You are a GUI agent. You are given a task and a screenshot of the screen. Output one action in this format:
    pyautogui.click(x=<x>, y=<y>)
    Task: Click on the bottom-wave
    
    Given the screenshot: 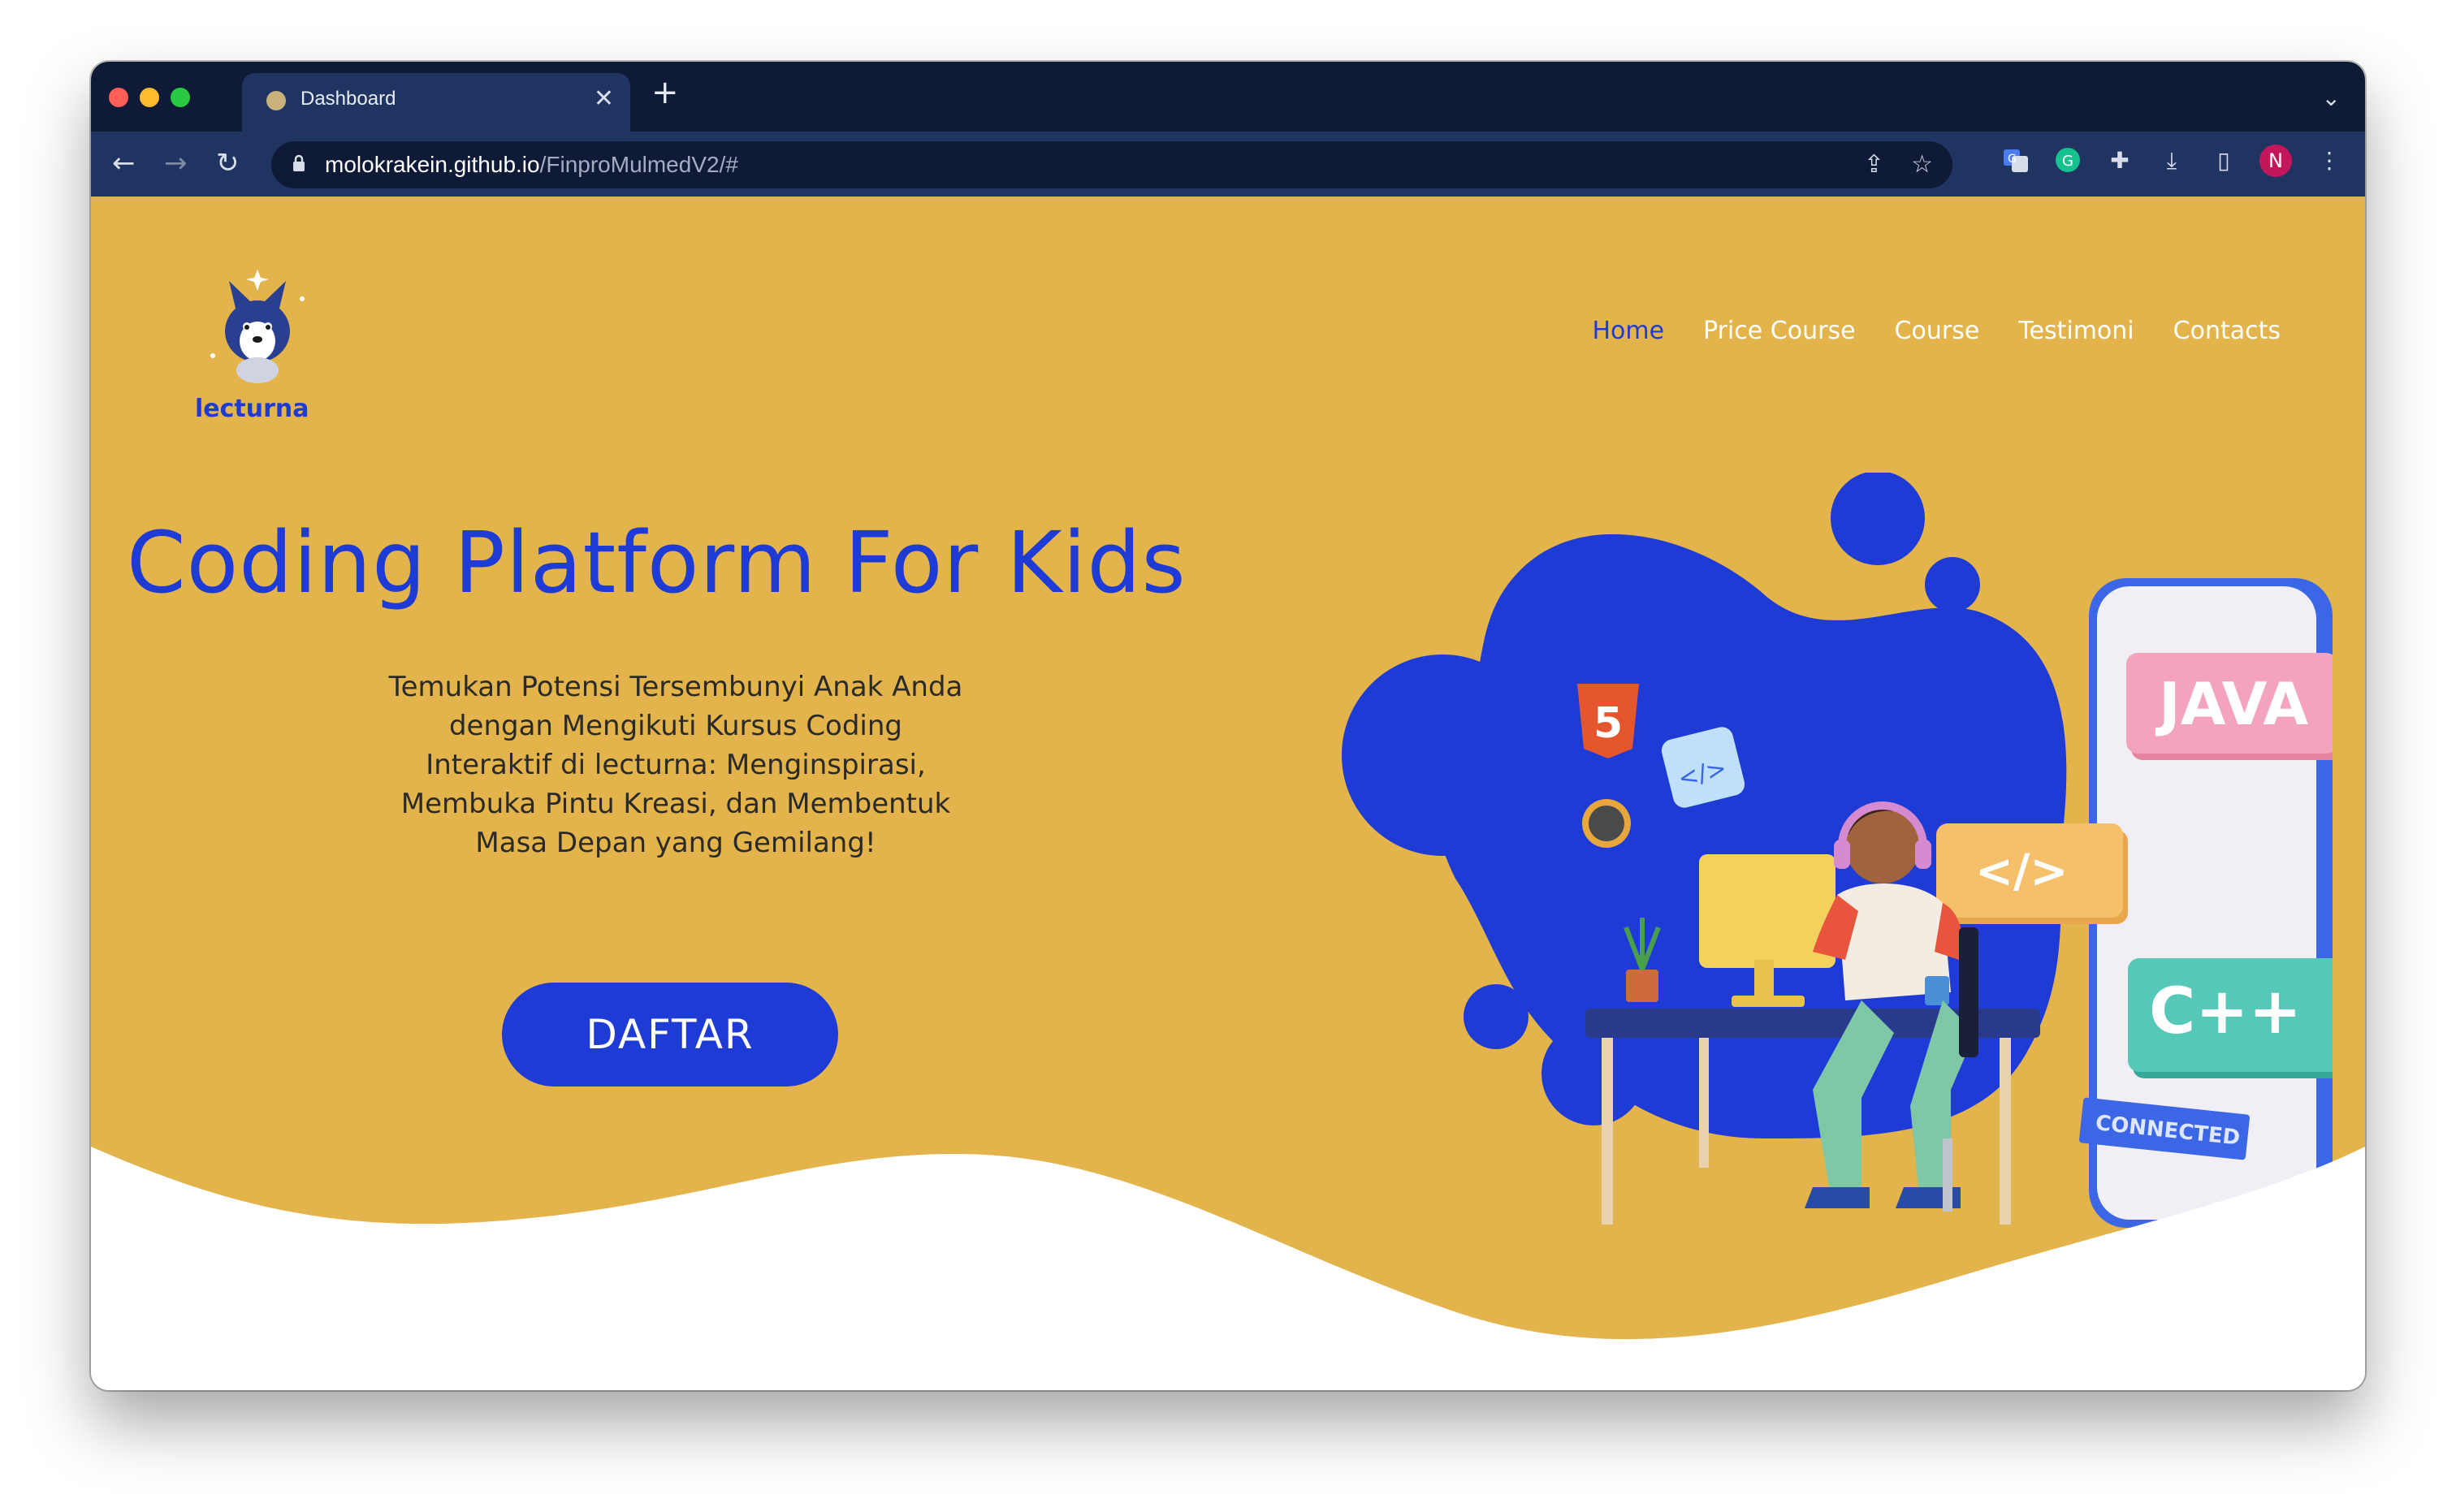 What is the action you would take?
    pyautogui.click(x=1228, y=1268)
    